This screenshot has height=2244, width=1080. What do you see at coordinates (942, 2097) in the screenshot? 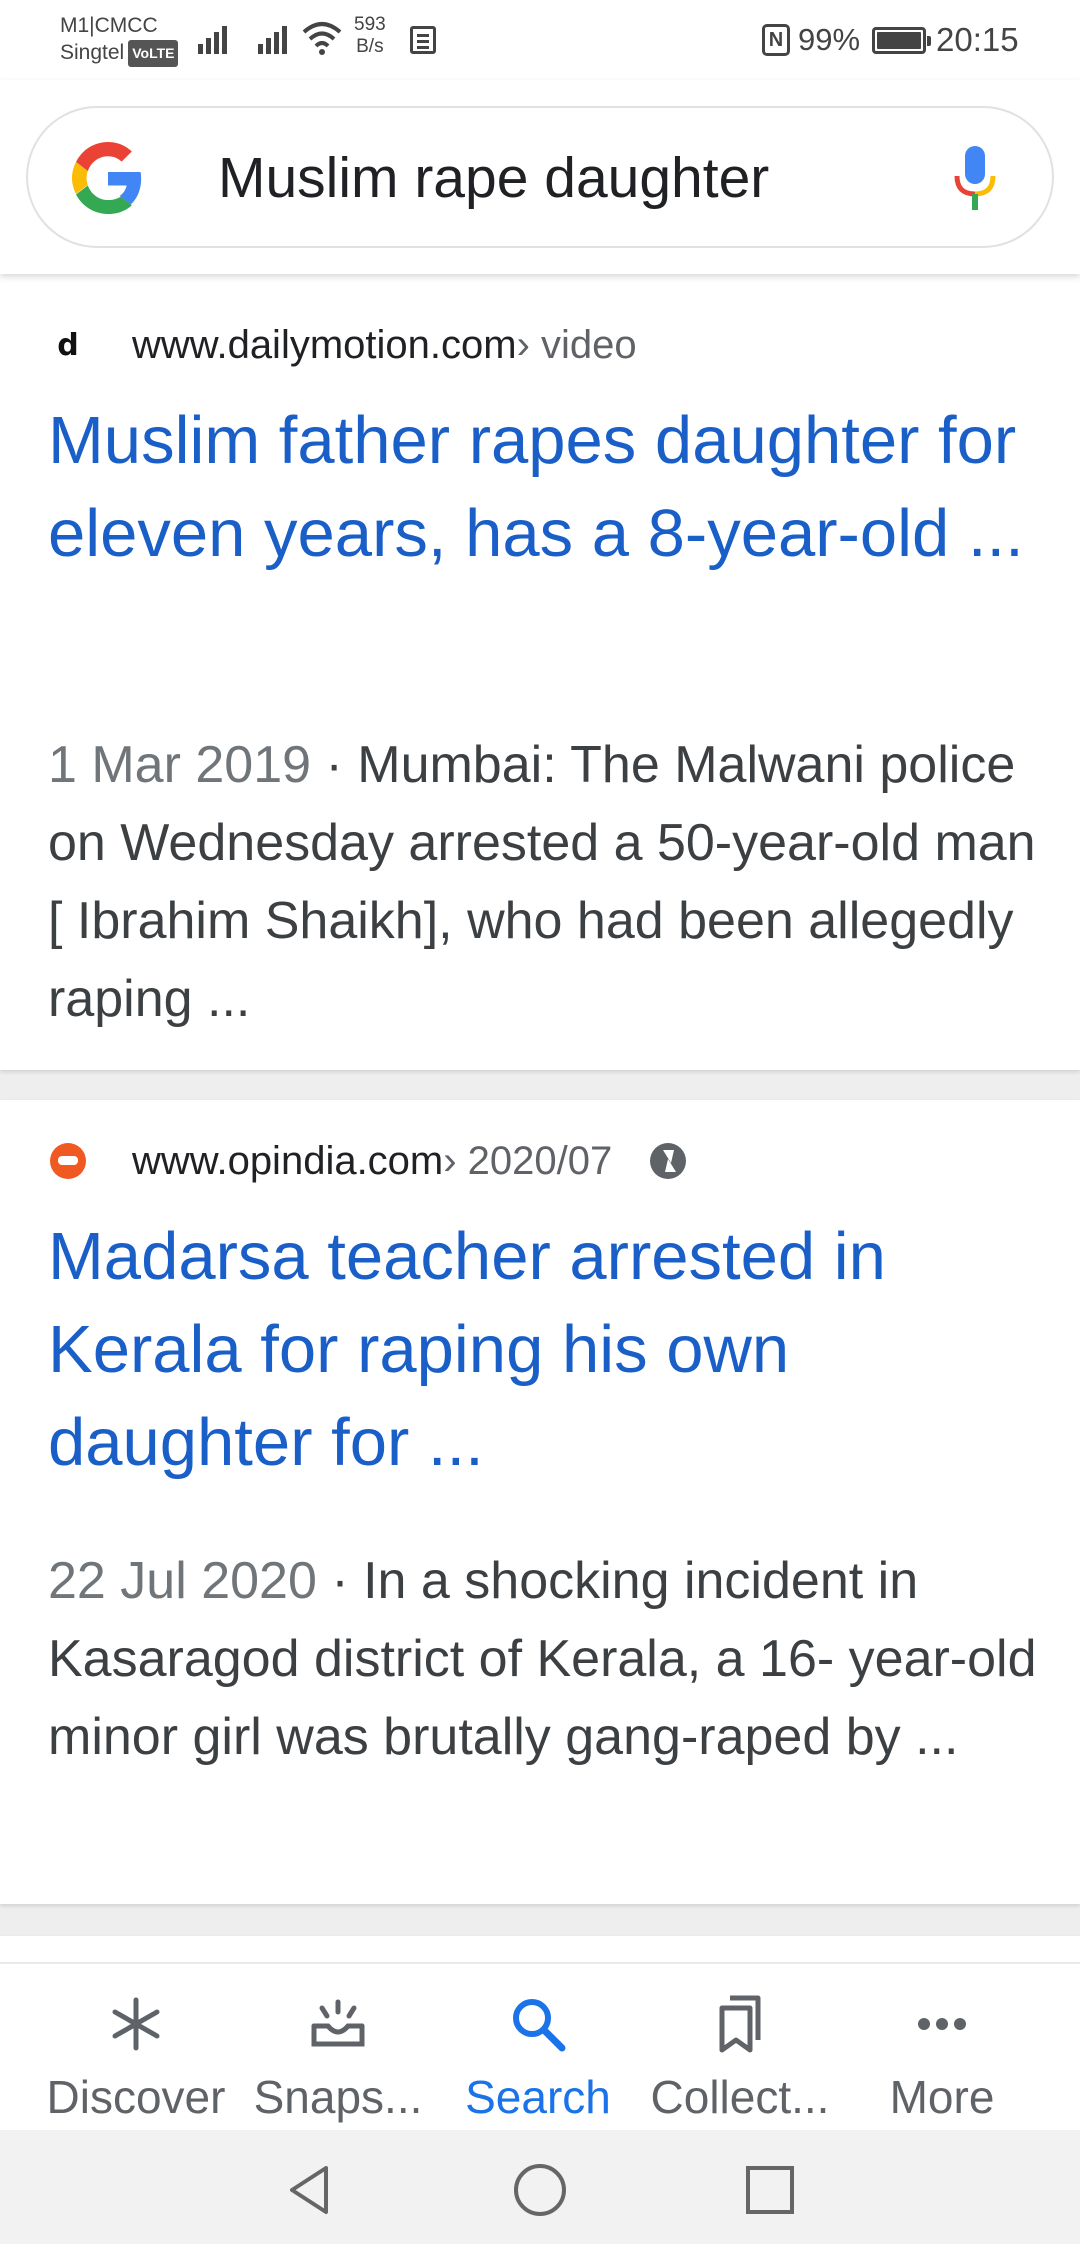
I see `nav-more-label: More` at bounding box center [942, 2097].